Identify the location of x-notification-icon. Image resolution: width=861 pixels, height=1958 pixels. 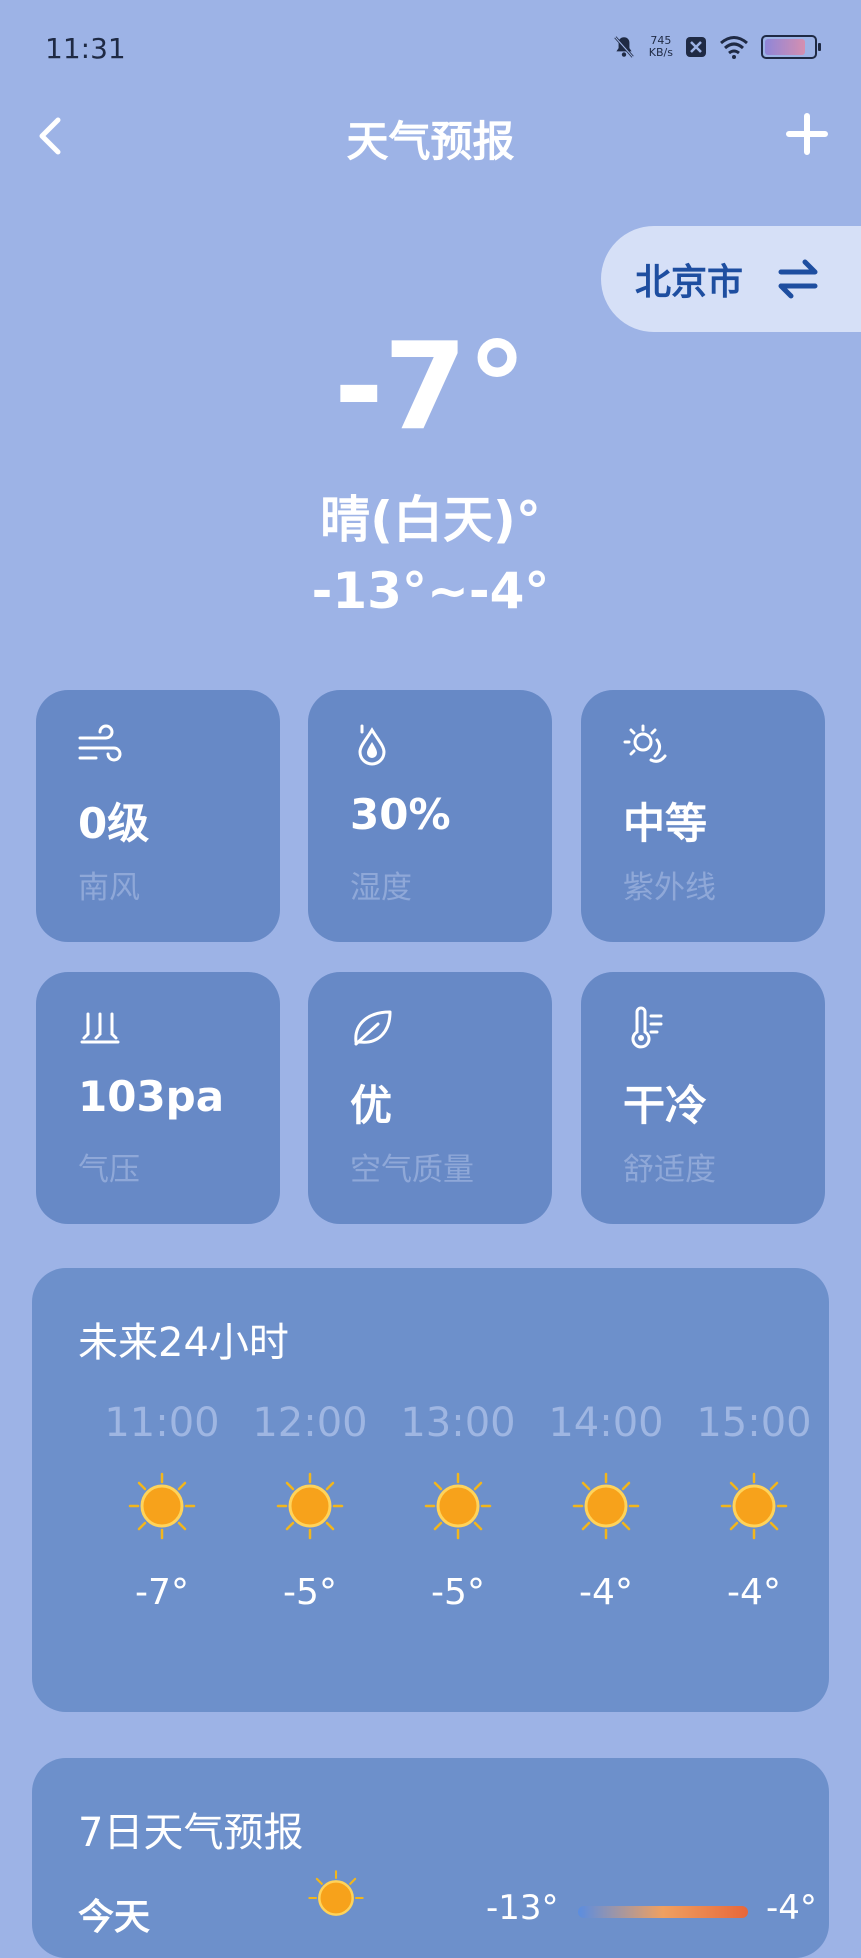
(696, 47).